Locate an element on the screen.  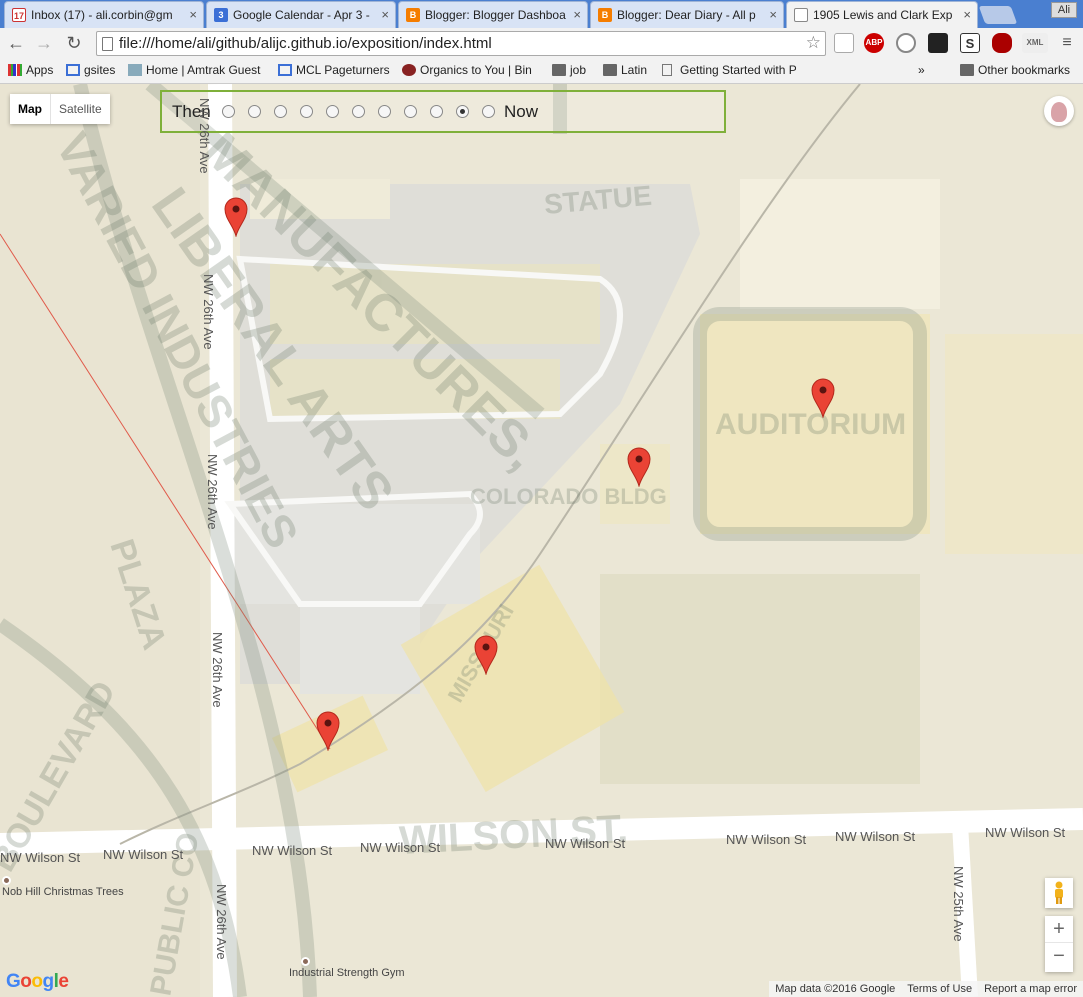
then-now-slider: Then Now is located at coordinates (443, 111).